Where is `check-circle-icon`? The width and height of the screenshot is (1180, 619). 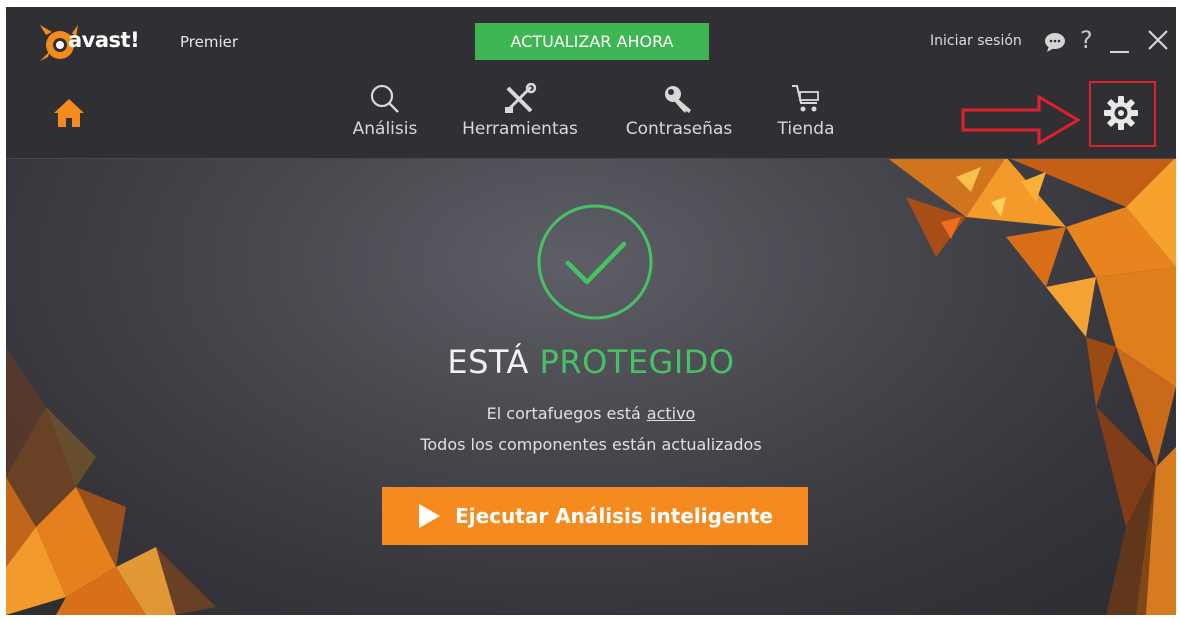 check-circle-icon is located at coordinates (595, 262).